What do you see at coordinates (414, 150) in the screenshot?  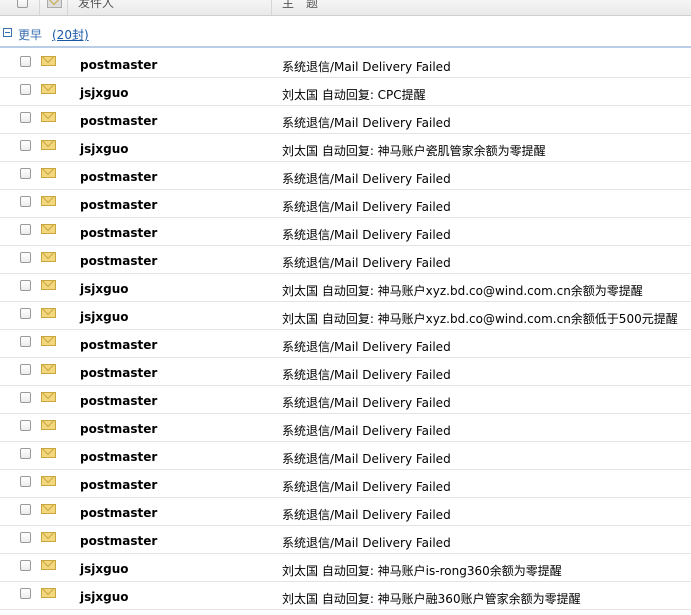 I see `mail-subject: 刘太国 自动回复: 神马账户瓷肌管家余额为零提醒` at bounding box center [414, 150].